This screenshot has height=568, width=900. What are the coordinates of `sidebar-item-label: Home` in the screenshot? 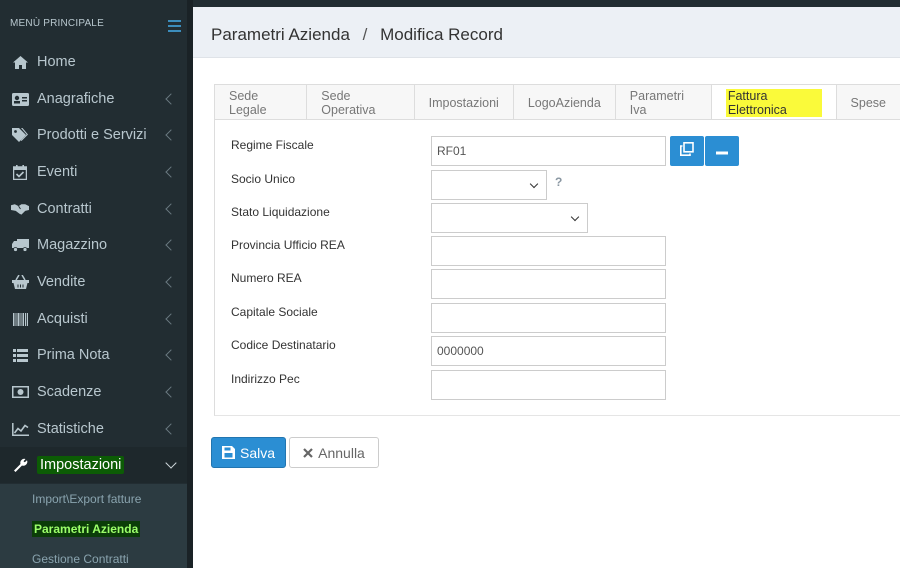 It's located at (56, 62).